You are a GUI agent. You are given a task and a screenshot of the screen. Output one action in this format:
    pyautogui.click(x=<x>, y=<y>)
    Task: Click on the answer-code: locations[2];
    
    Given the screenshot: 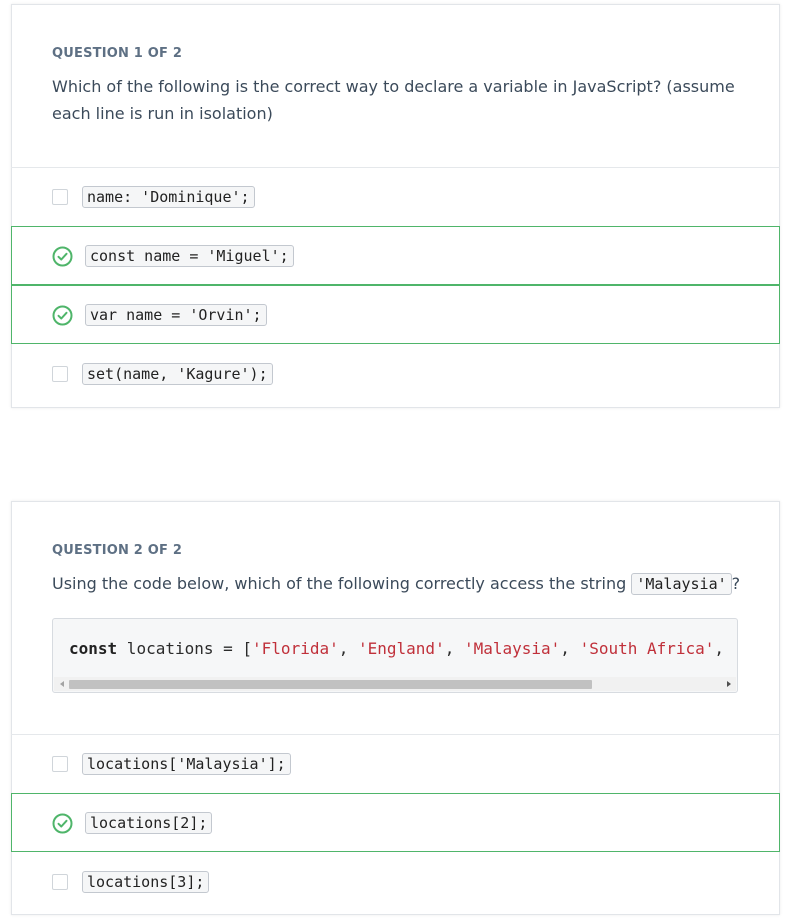 What is the action you would take?
    pyautogui.click(x=149, y=823)
    